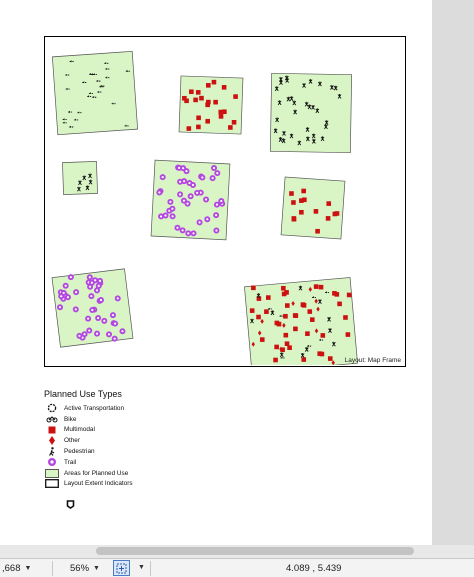 The image size is (474, 577). What do you see at coordinates (98, 484) in the screenshot?
I see `legend-label: Layout Extent Indicators` at bounding box center [98, 484].